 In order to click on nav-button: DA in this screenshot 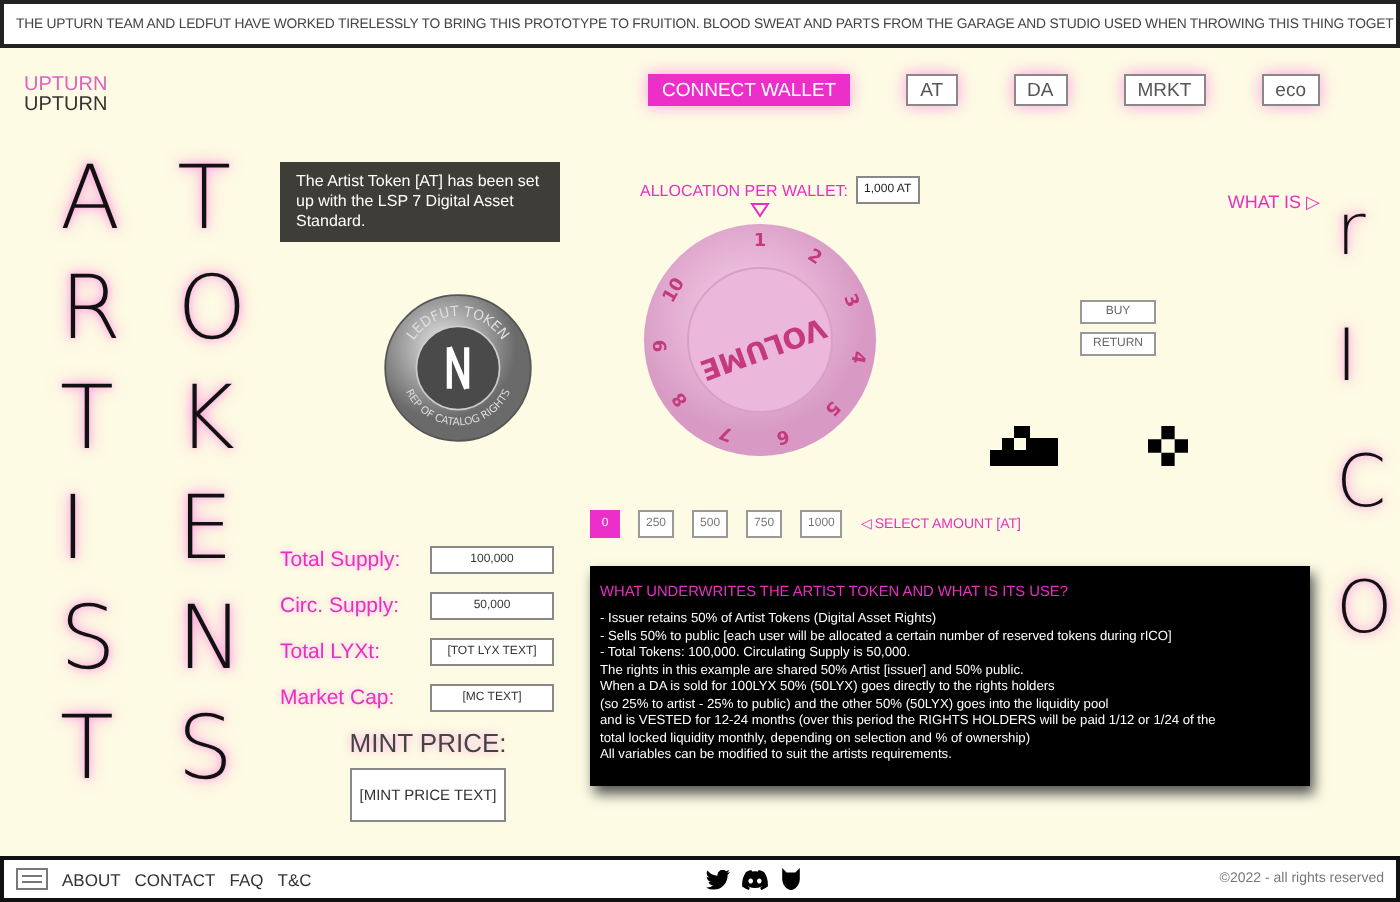, I will do `click(1040, 90)`.